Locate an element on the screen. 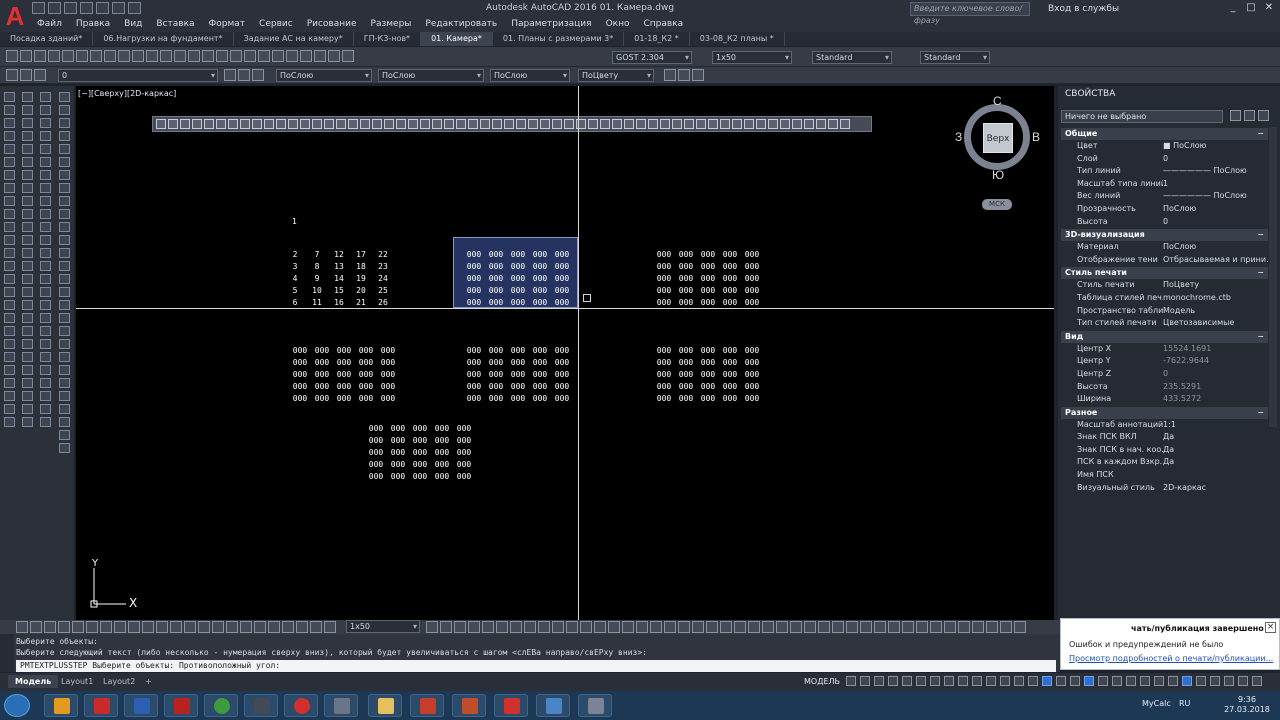  multileader-style-combo: Standard is located at coordinates (955, 57).